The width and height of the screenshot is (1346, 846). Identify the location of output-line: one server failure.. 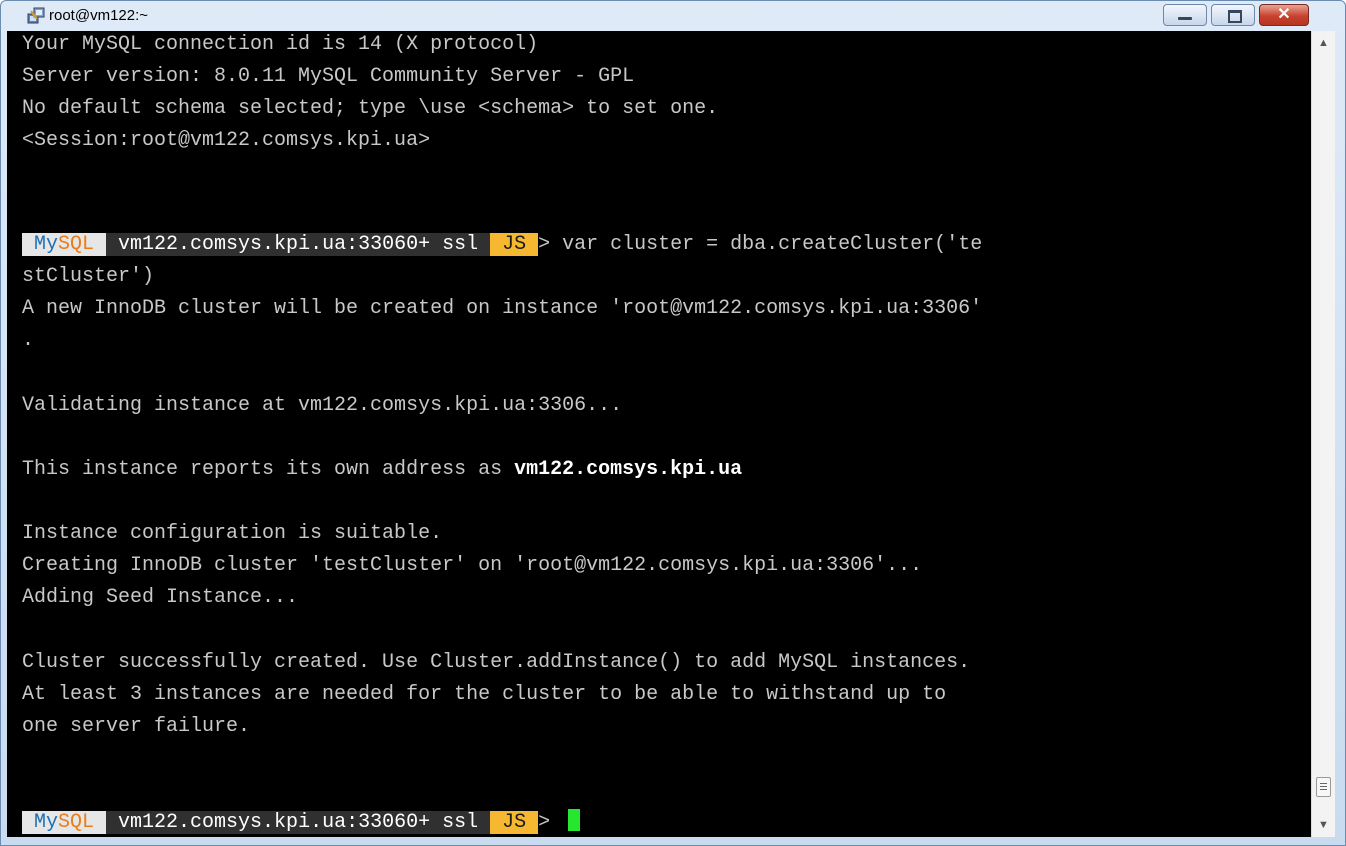
(136, 726).